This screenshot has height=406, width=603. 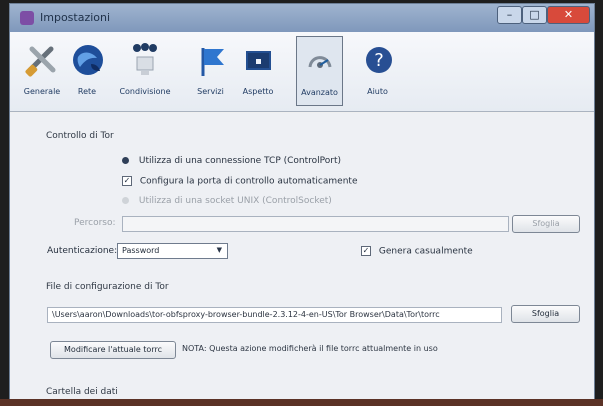 What do you see at coordinates (82, 392) in the screenshot?
I see `data-folder-title: Cartella dei dati` at bounding box center [82, 392].